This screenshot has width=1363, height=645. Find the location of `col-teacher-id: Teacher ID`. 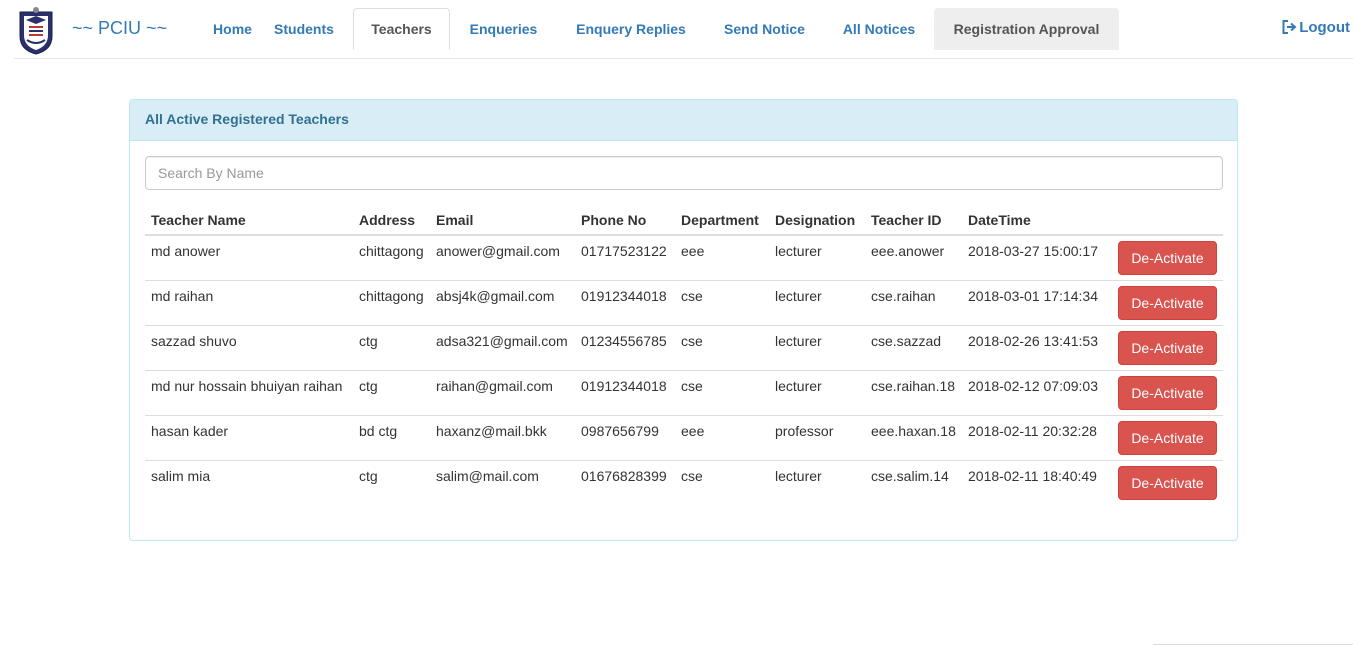

col-teacher-id: Teacher ID is located at coordinates (913, 220).